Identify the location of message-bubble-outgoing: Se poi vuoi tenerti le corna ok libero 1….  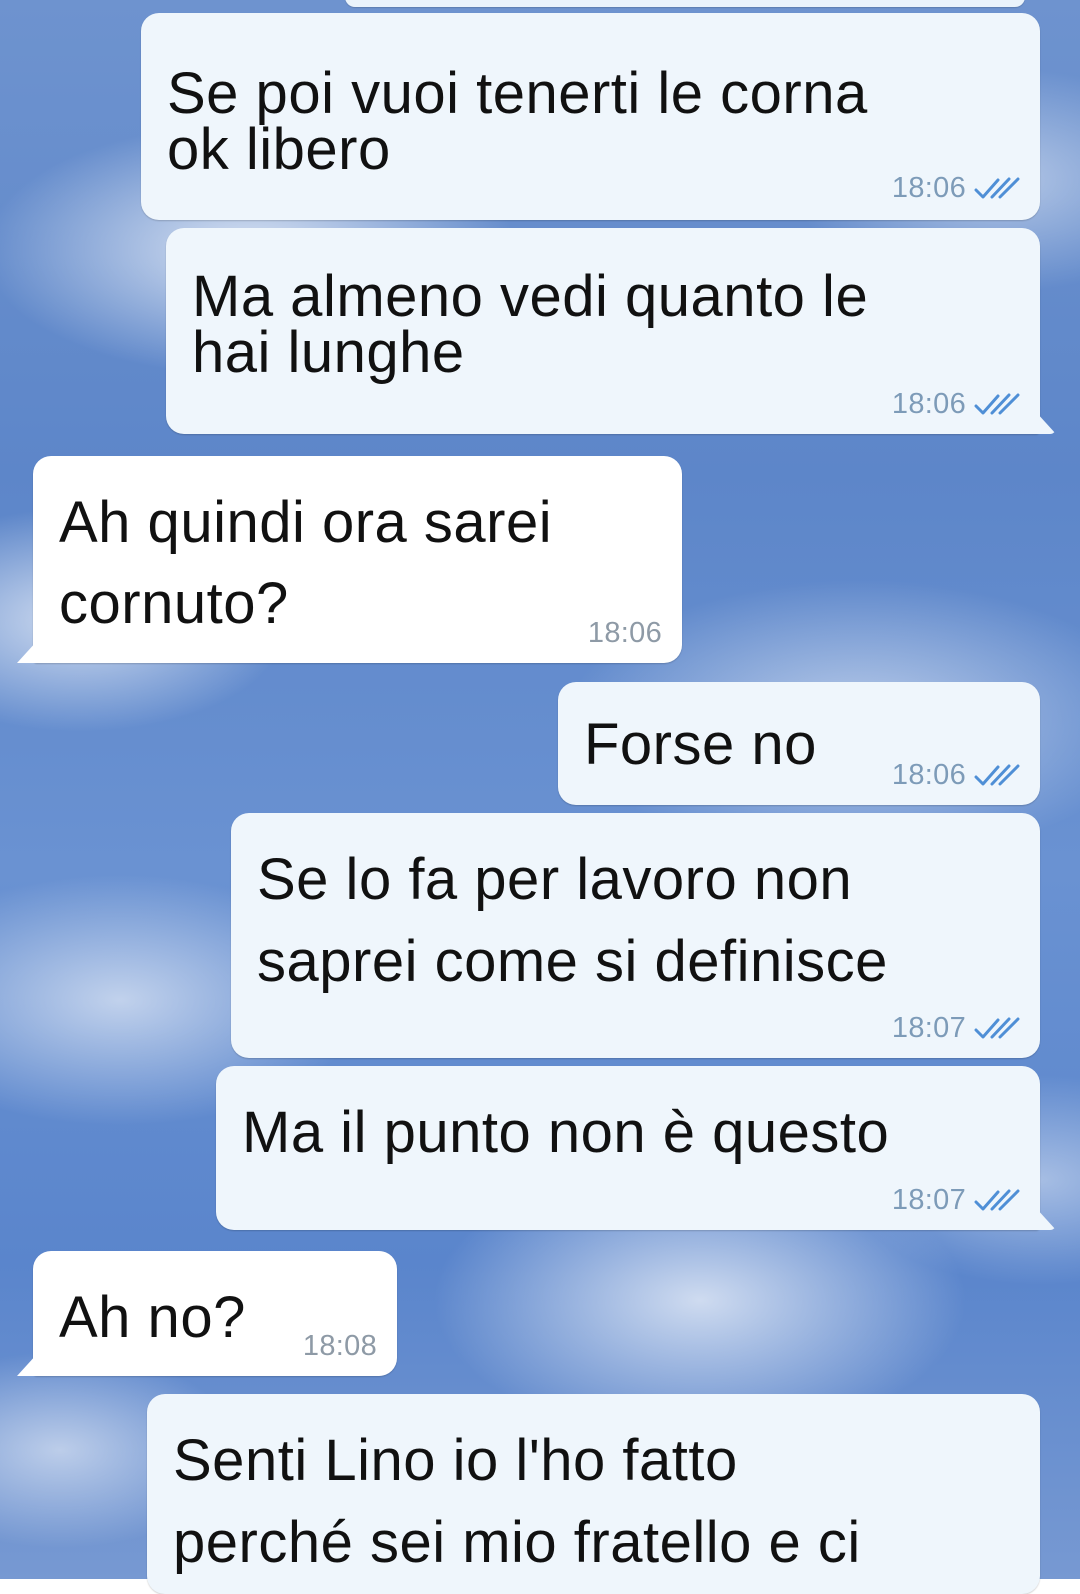
(590, 116).